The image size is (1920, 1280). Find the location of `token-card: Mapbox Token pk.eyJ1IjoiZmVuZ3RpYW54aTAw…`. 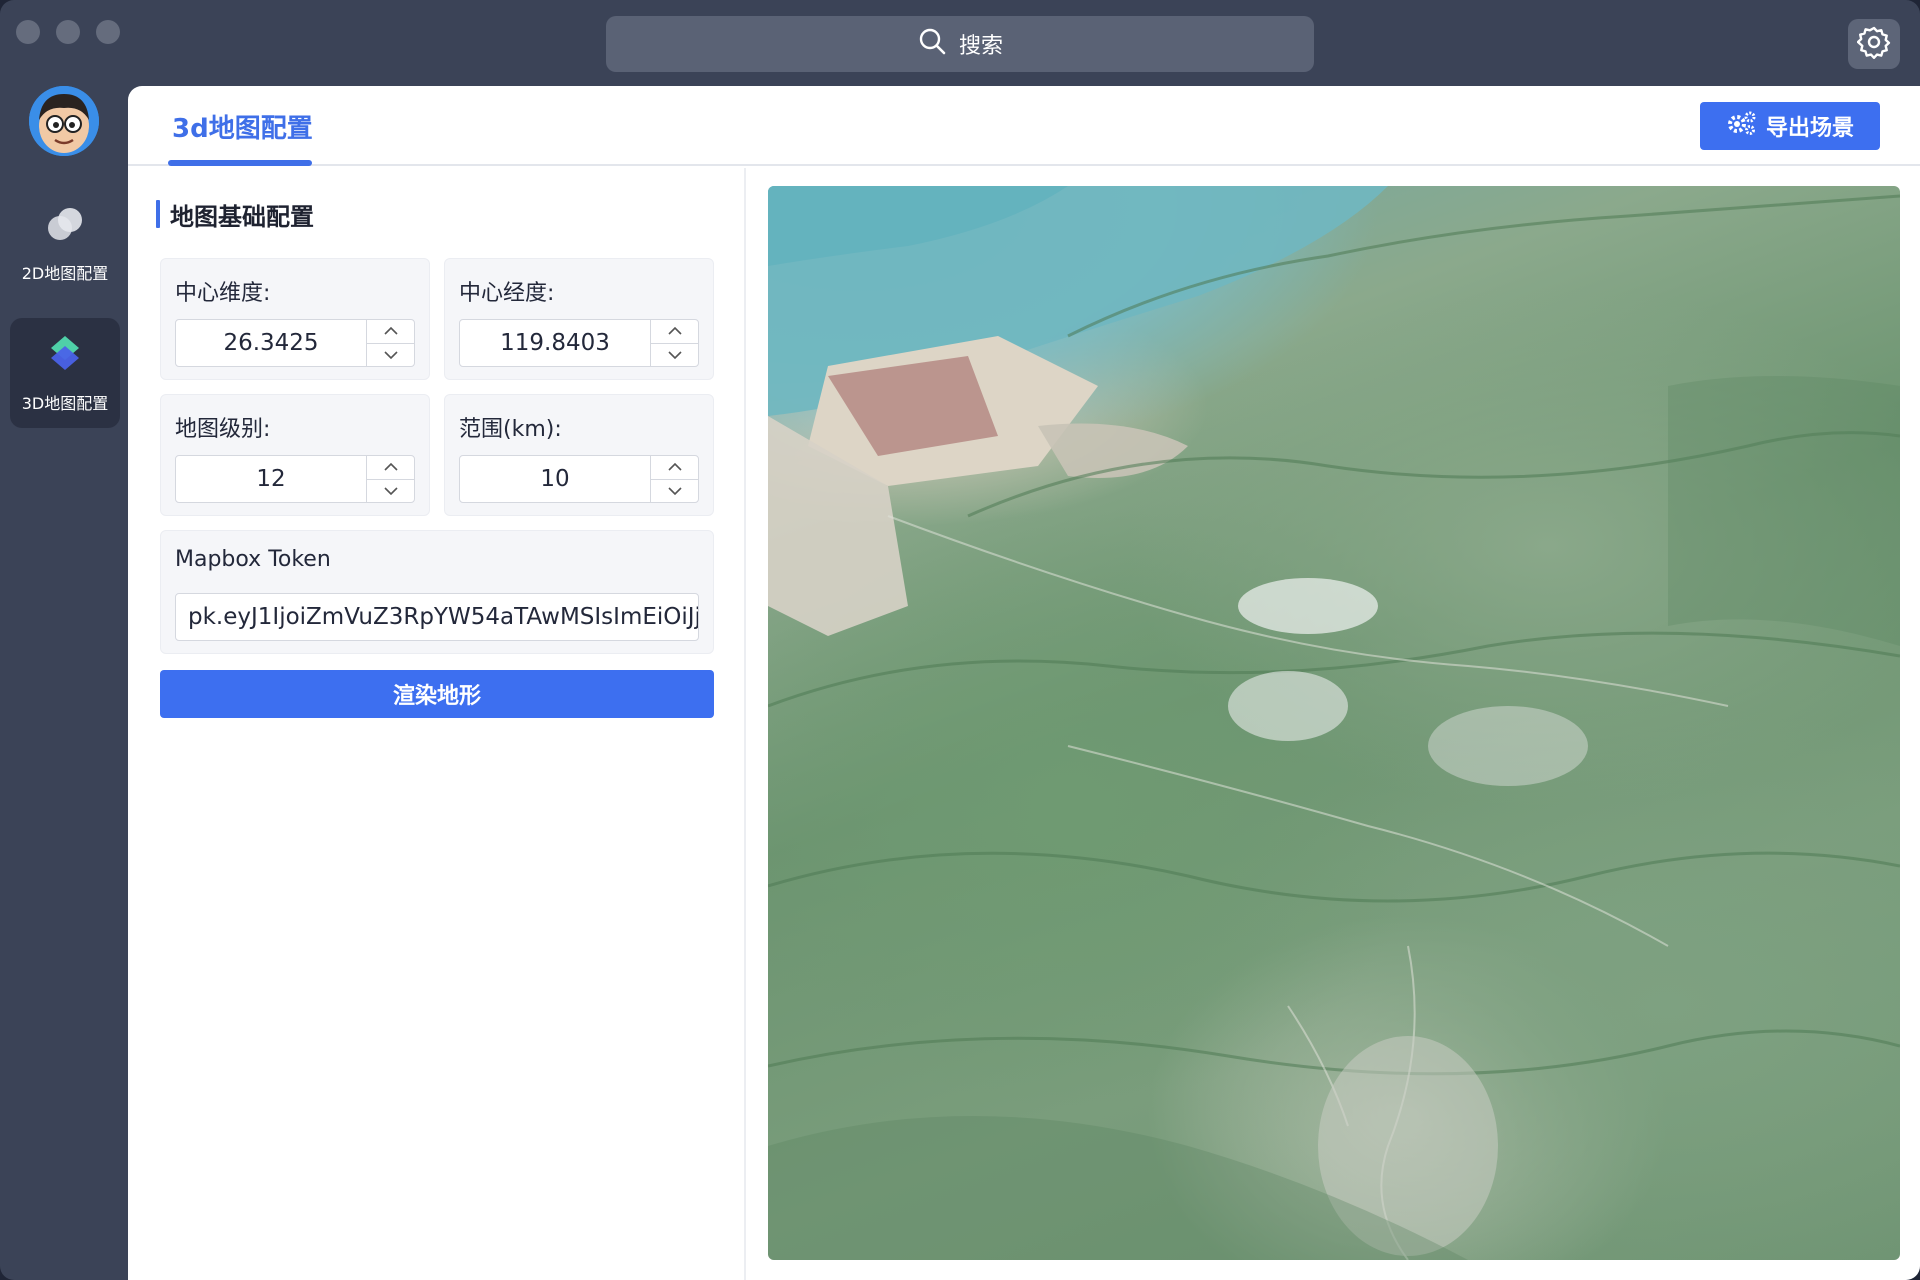

token-card: Mapbox Token pk.eyJ1IjoiZmVuZ3RpYW54aTAw… is located at coordinates (437, 592).